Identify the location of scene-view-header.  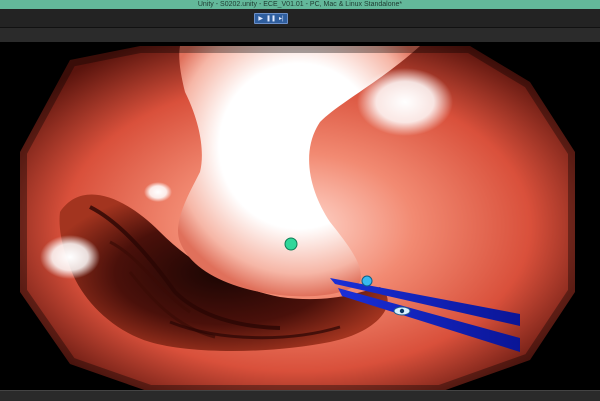
(300, 35).